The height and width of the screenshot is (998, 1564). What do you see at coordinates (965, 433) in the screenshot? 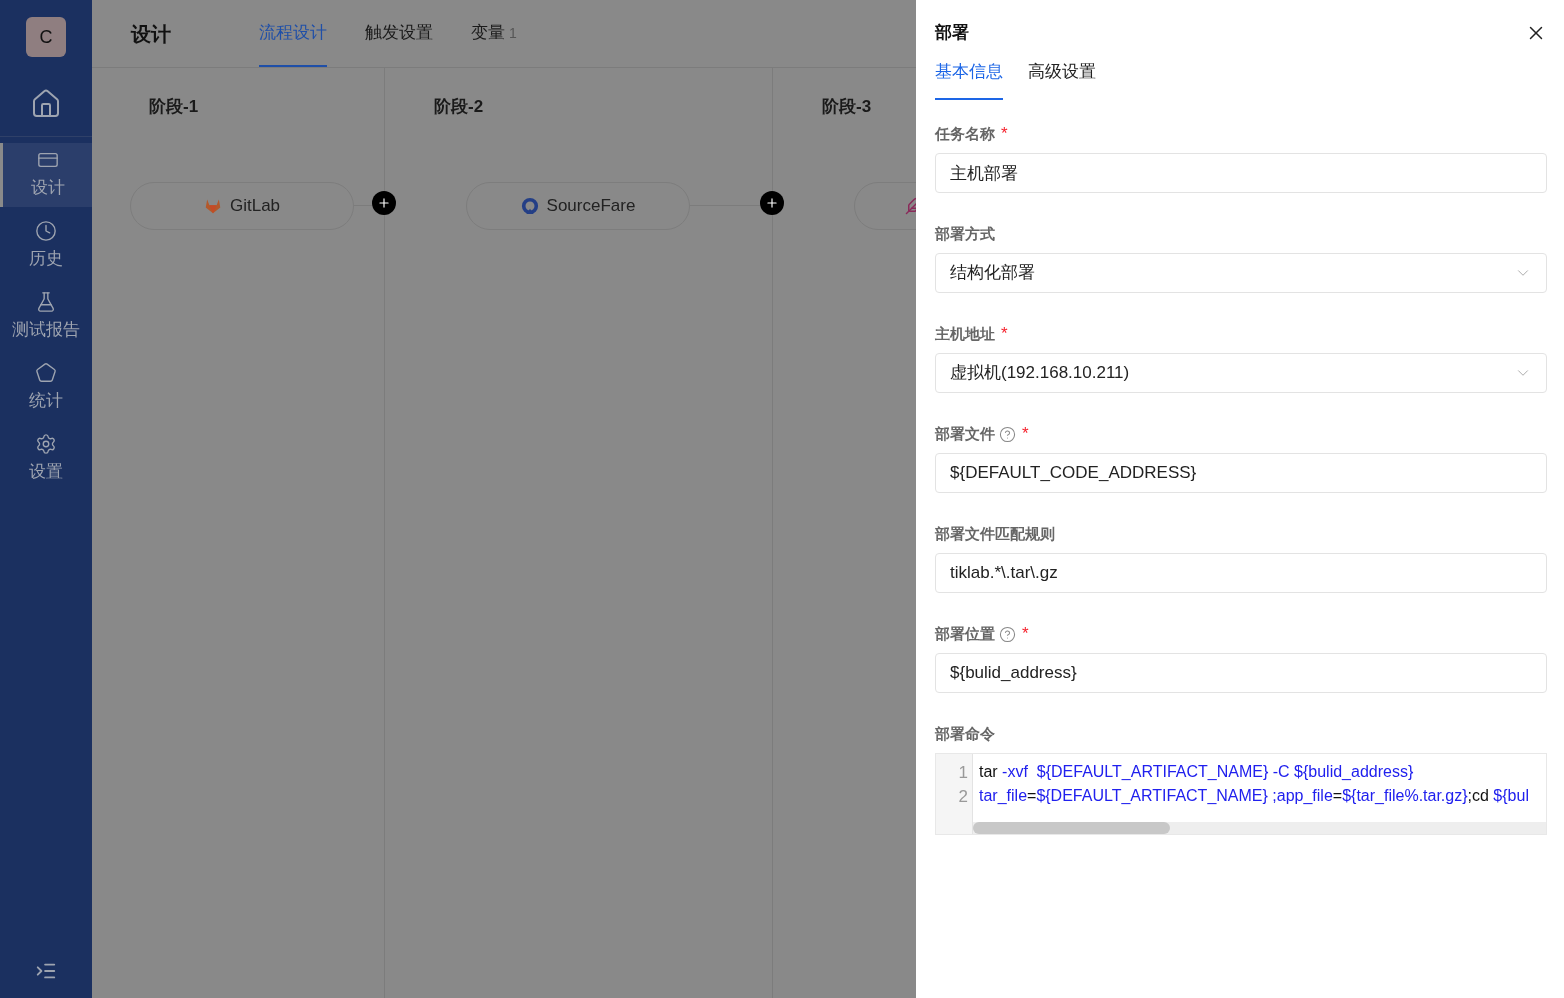
I see `field-label: 部署文件` at bounding box center [965, 433].